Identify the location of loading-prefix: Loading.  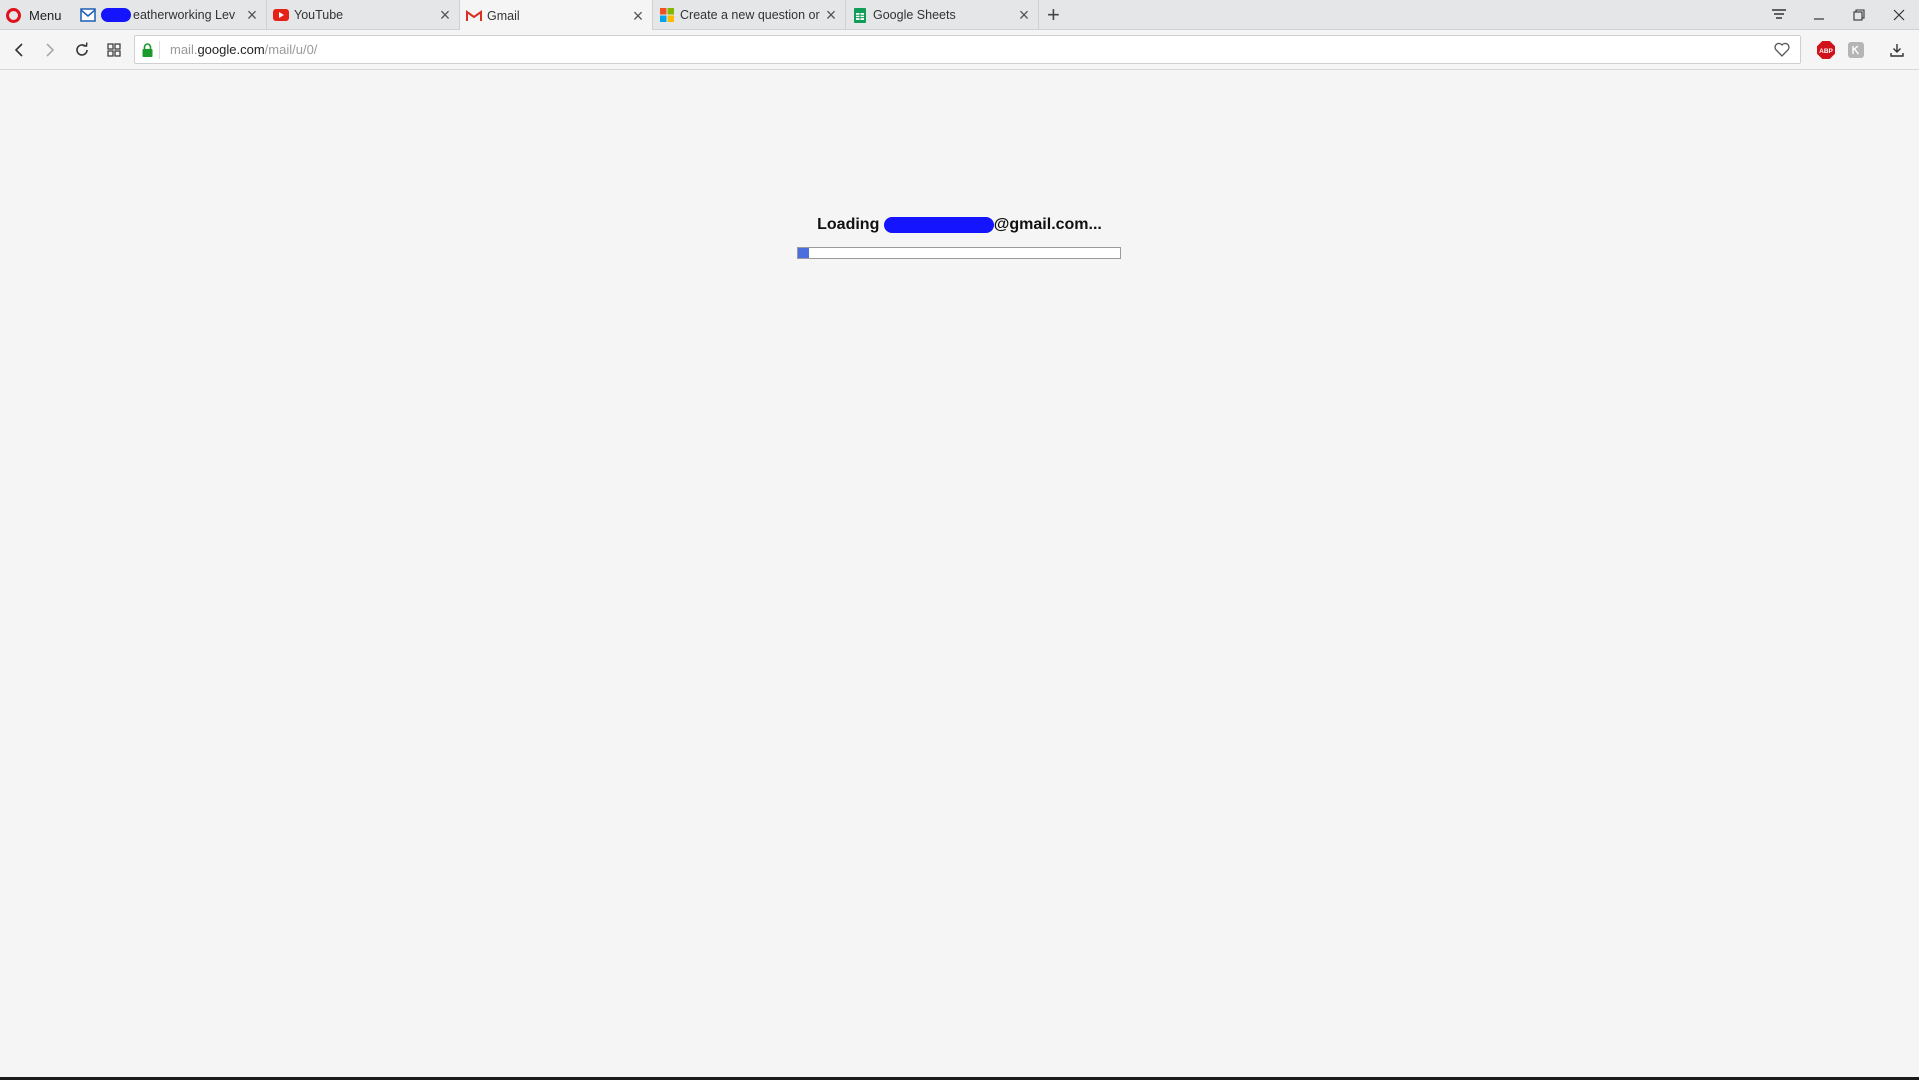
(848, 224).